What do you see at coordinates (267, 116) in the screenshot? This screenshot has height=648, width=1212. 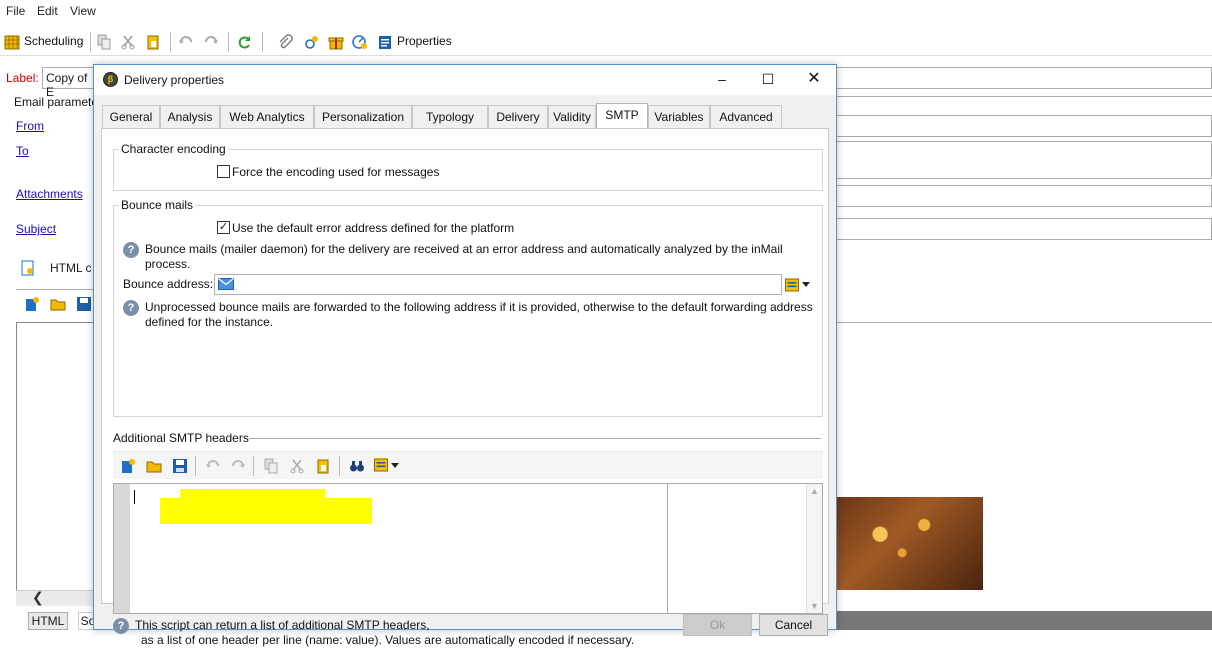 I see `tab-web-analytics: Web Analytics` at bounding box center [267, 116].